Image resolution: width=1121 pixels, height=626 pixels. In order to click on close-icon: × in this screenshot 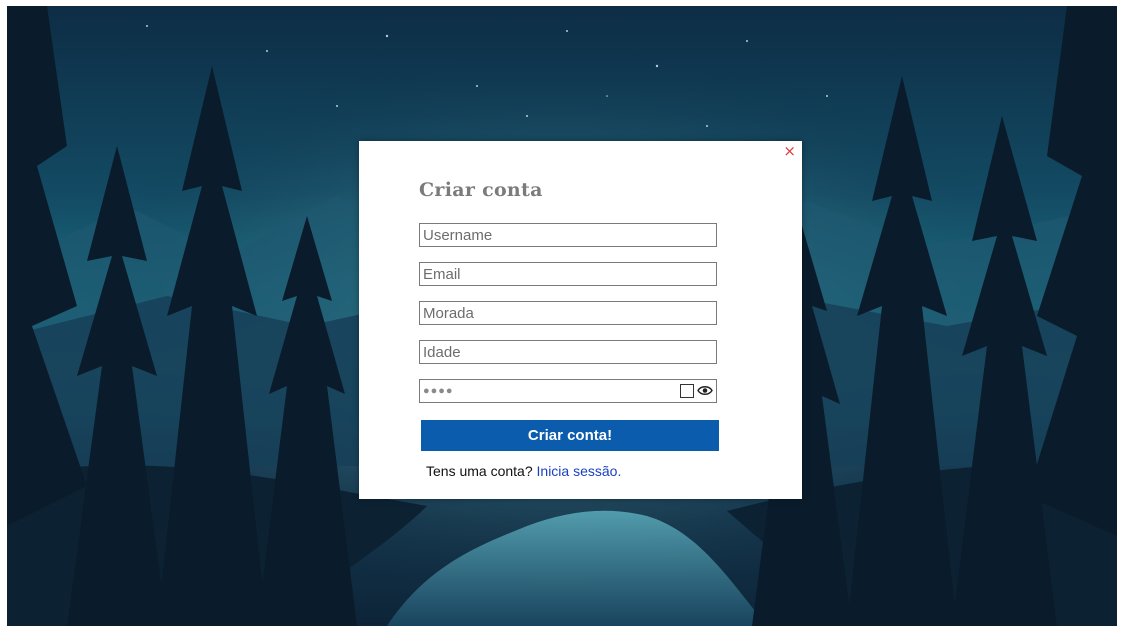, I will do `click(789, 151)`.